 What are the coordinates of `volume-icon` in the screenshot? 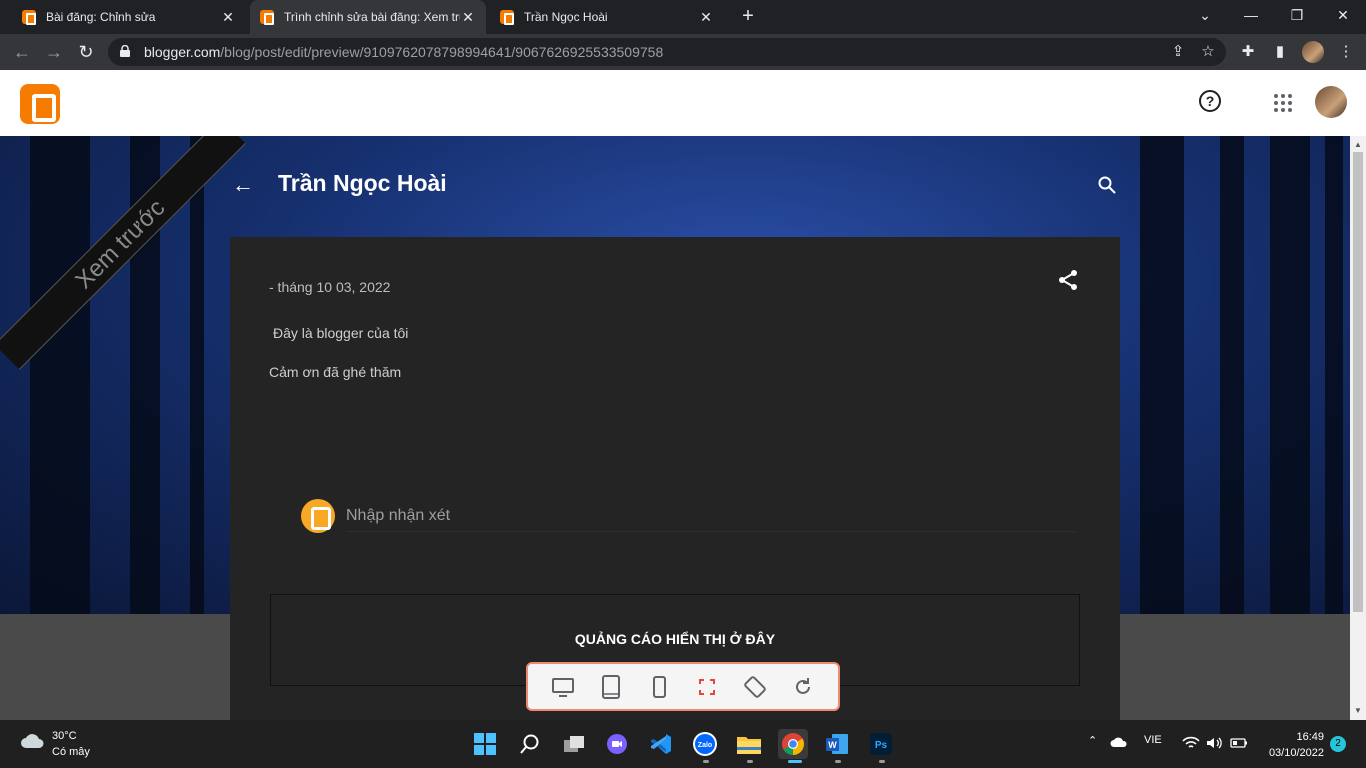 It's located at (1215, 743).